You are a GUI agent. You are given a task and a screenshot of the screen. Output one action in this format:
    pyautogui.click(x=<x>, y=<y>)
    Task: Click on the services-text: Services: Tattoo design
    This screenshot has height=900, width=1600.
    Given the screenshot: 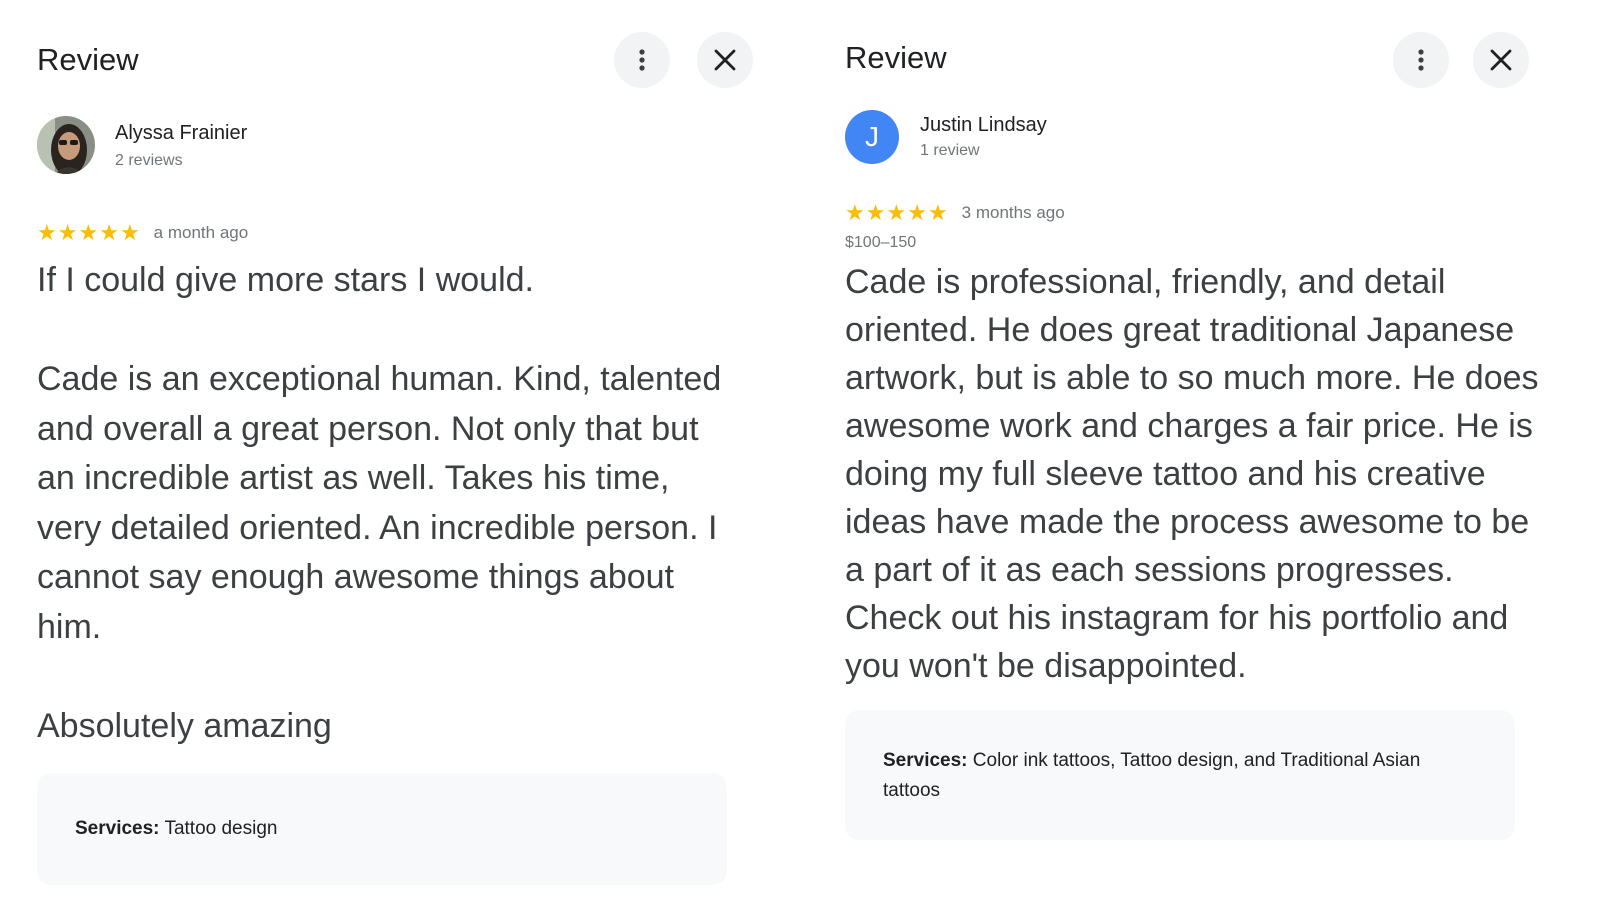 What is the action you would take?
    pyautogui.click(x=176, y=829)
    